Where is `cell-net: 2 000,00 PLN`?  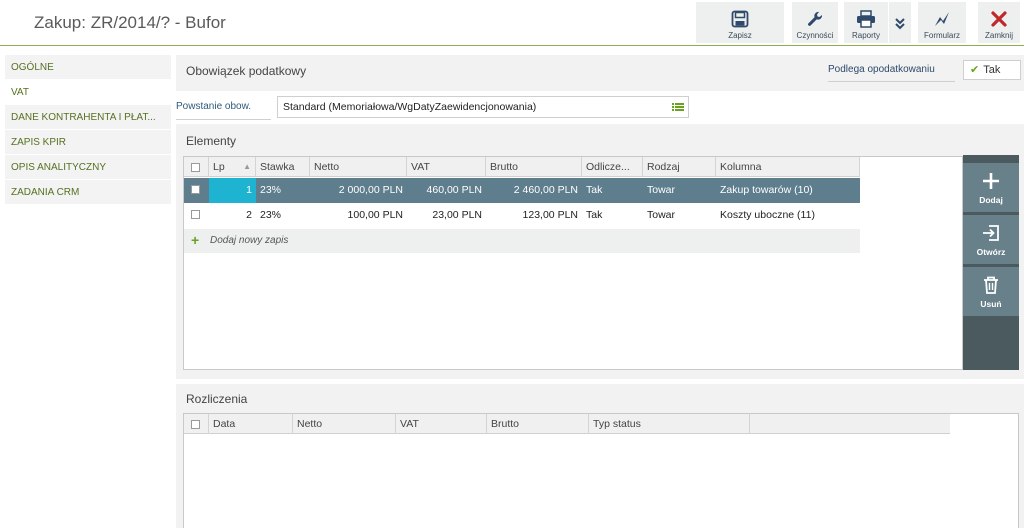
cell-net: 2 000,00 PLN is located at coordinates (358, 190).